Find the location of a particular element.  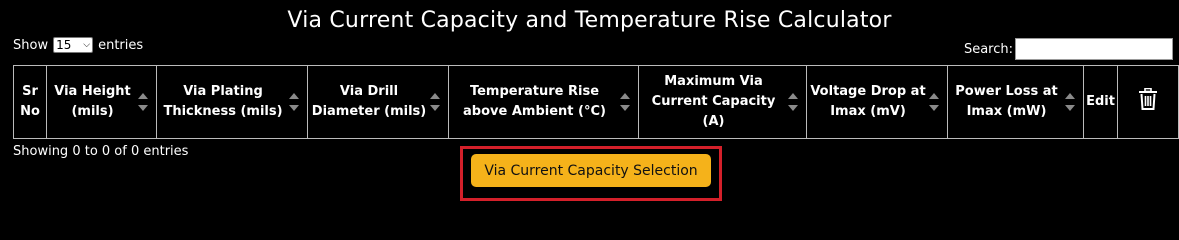

column-header-via-height: Via Height (mils) is located at coordinates (101, 102).